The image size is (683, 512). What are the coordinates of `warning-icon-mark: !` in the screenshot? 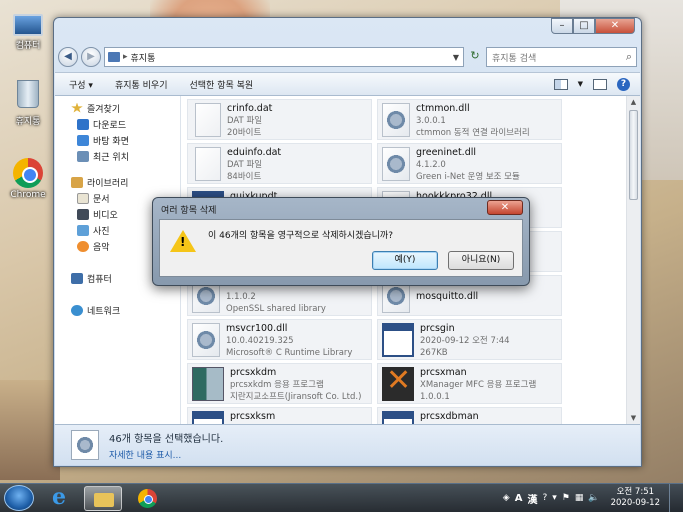 It's located at (183, 242).